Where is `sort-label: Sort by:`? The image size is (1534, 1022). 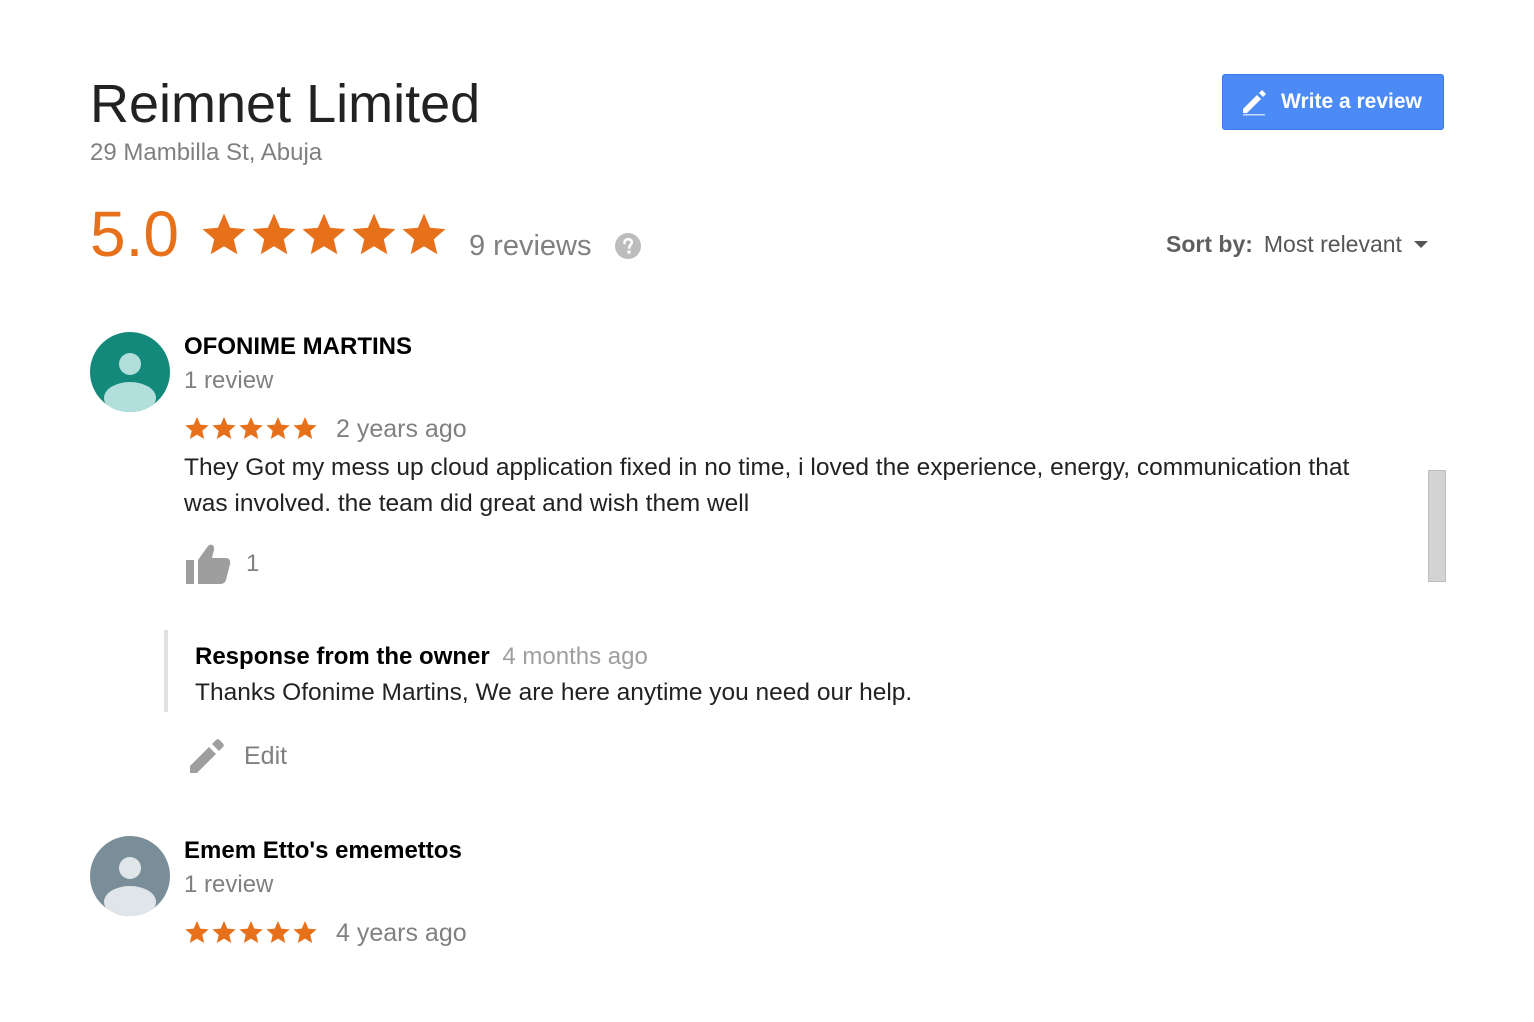 sort-label: Sort by: is located at coordinates (1209, 244).